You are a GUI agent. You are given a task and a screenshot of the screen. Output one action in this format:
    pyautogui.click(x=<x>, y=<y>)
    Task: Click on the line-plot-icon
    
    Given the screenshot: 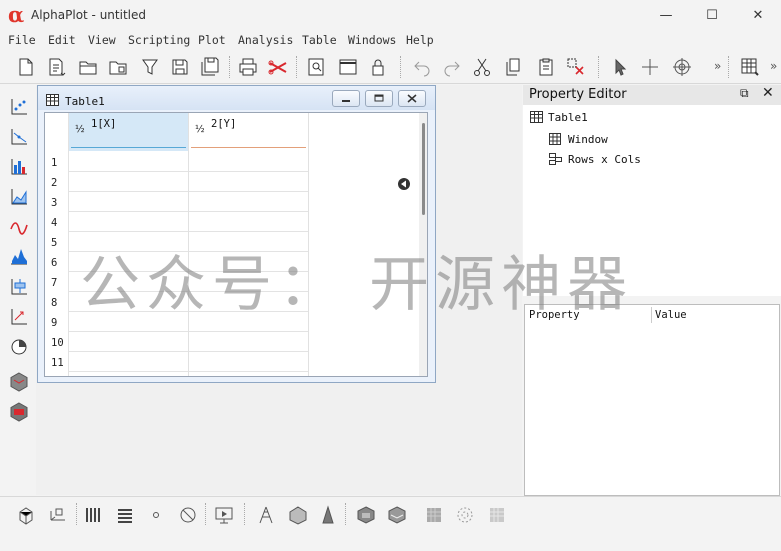 What is the action you would take?
    pyautogui.click(x=19, y=227)
    